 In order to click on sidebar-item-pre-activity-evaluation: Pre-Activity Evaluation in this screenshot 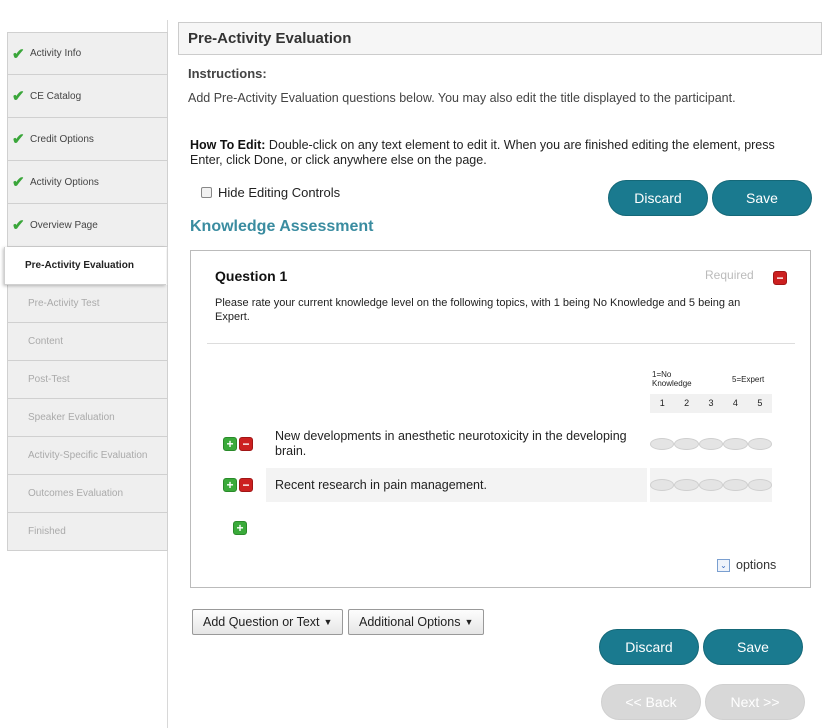, I will do `click(85, 266)`.